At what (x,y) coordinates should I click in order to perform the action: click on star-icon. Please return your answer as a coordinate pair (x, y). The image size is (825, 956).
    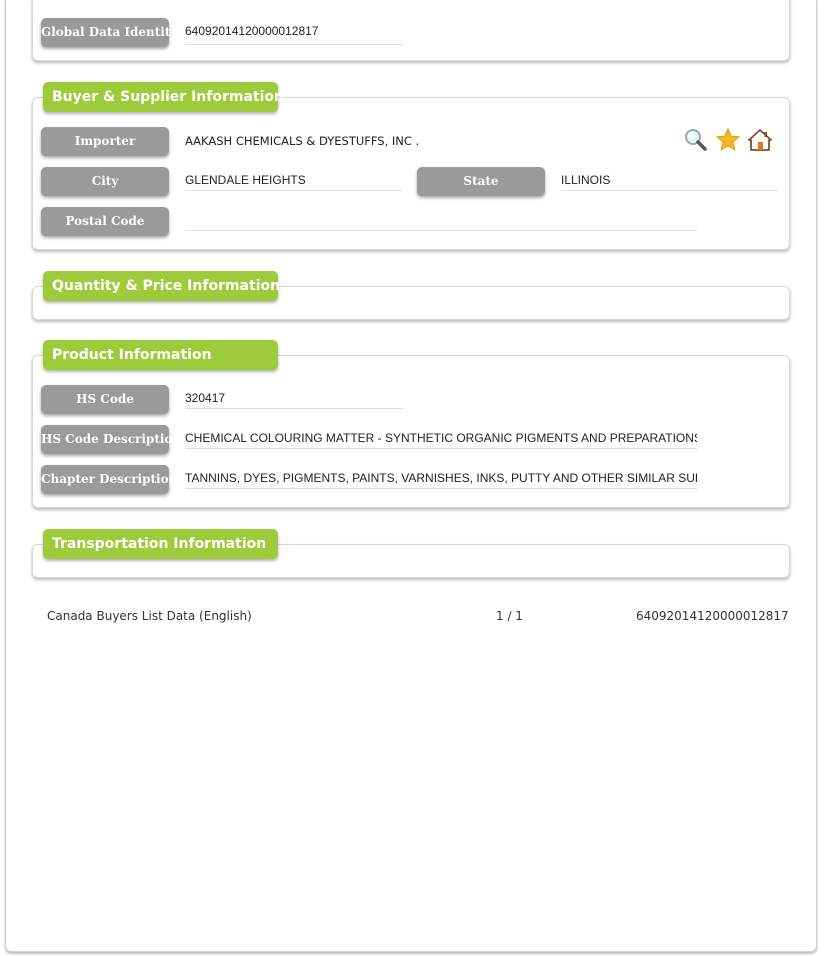
    Looking at the image, I should click on (728, 139).